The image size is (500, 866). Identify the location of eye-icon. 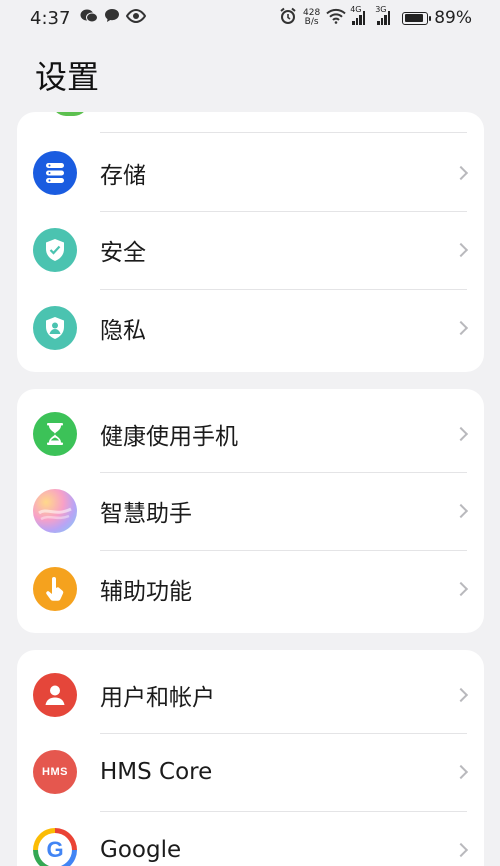
(136, 18).